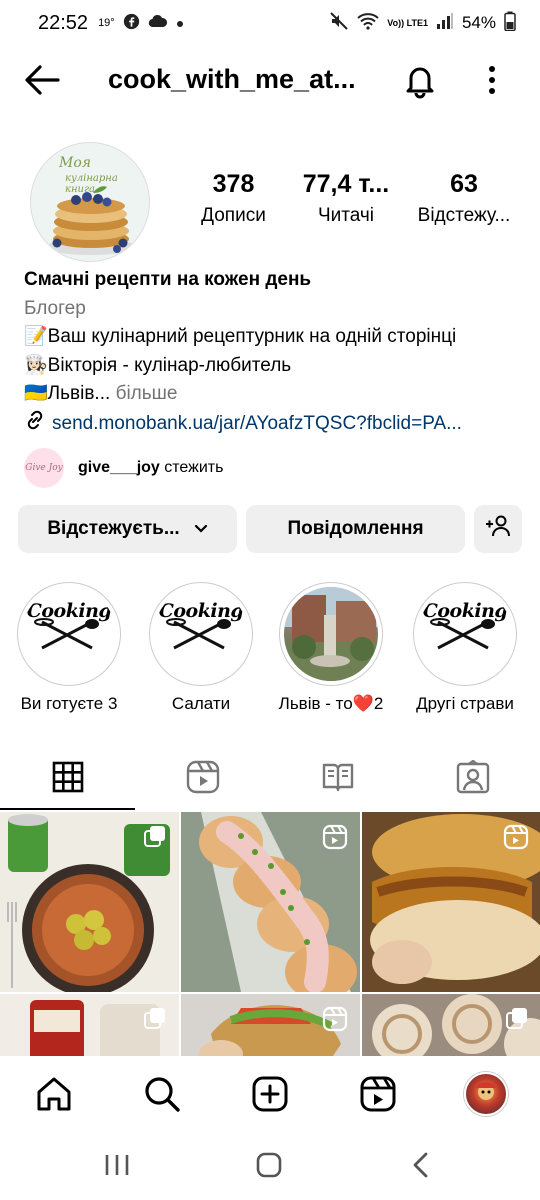  I want to click on highlight-item: Cooking Ви готуєте 3, so click(69, 648).